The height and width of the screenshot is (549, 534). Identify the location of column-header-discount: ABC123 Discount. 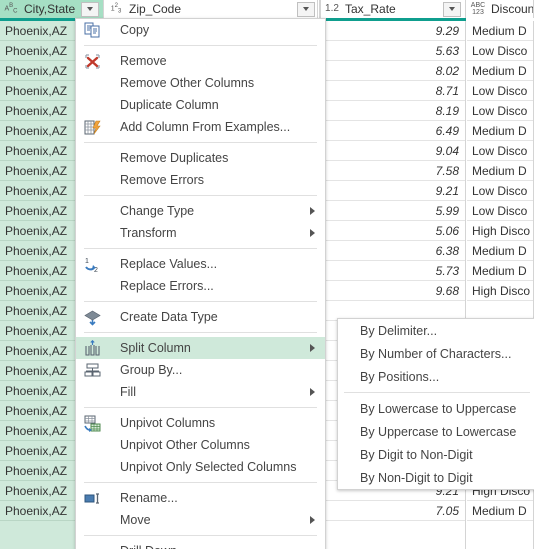
(500, 9).